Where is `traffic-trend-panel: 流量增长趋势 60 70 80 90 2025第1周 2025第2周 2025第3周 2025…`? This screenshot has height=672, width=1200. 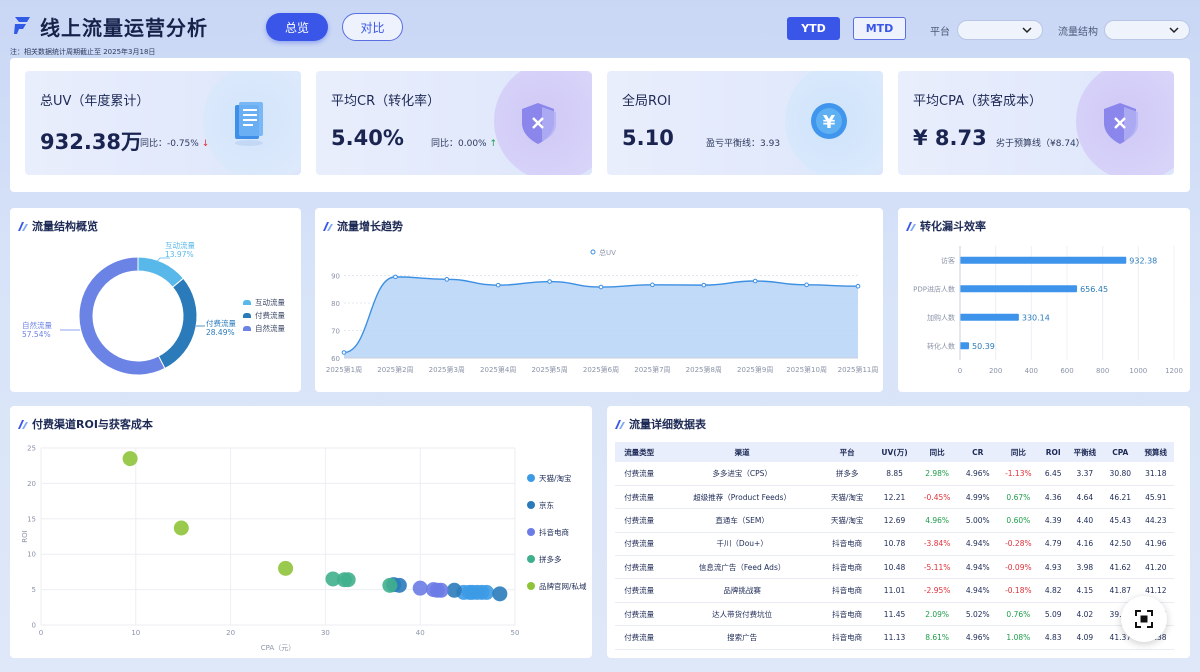 traffic-trend-panel: 流量增长趋势 60 70 80 90 2025第1周 2025第2周 2025第3周 2025… is located at coordinates (599, 300).